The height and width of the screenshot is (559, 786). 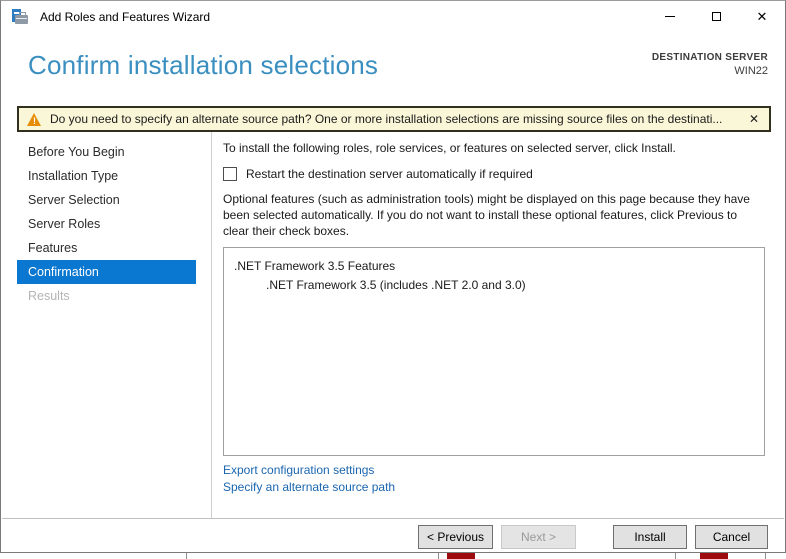 I want to click on maximize-icon, so click(x=716, y=16).